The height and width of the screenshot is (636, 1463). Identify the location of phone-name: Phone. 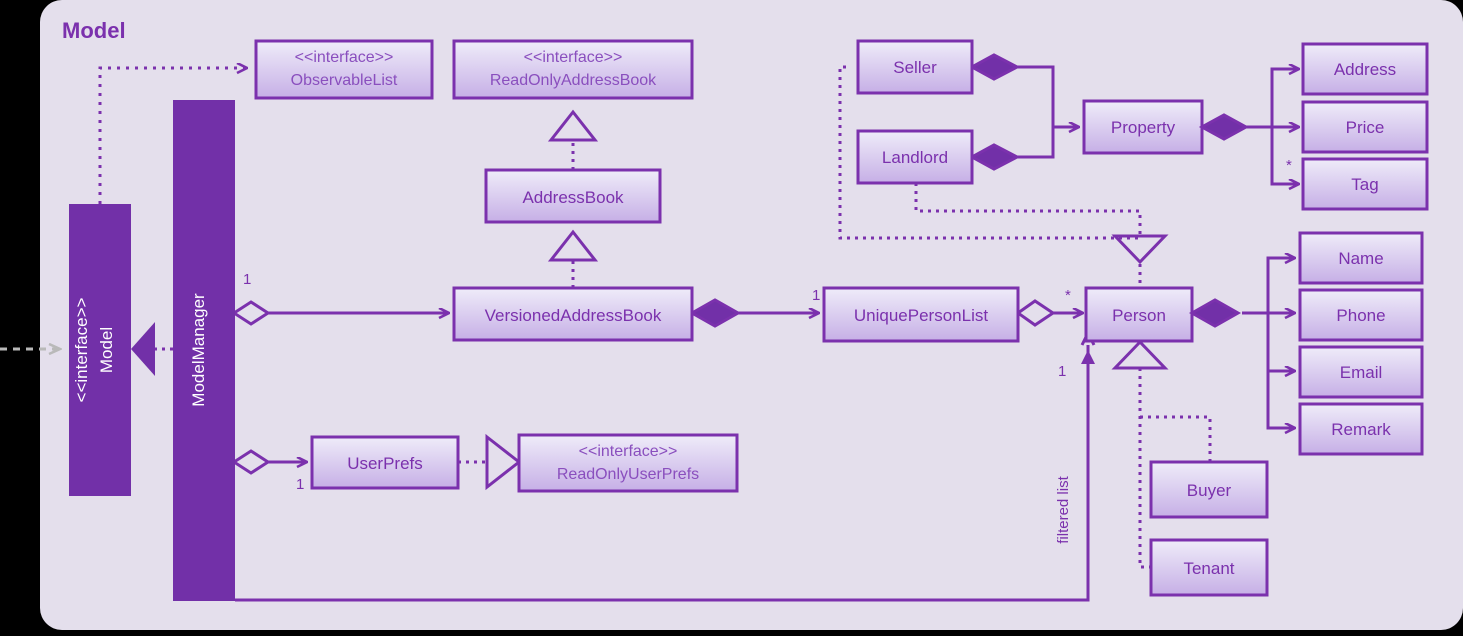
(1360, 315).